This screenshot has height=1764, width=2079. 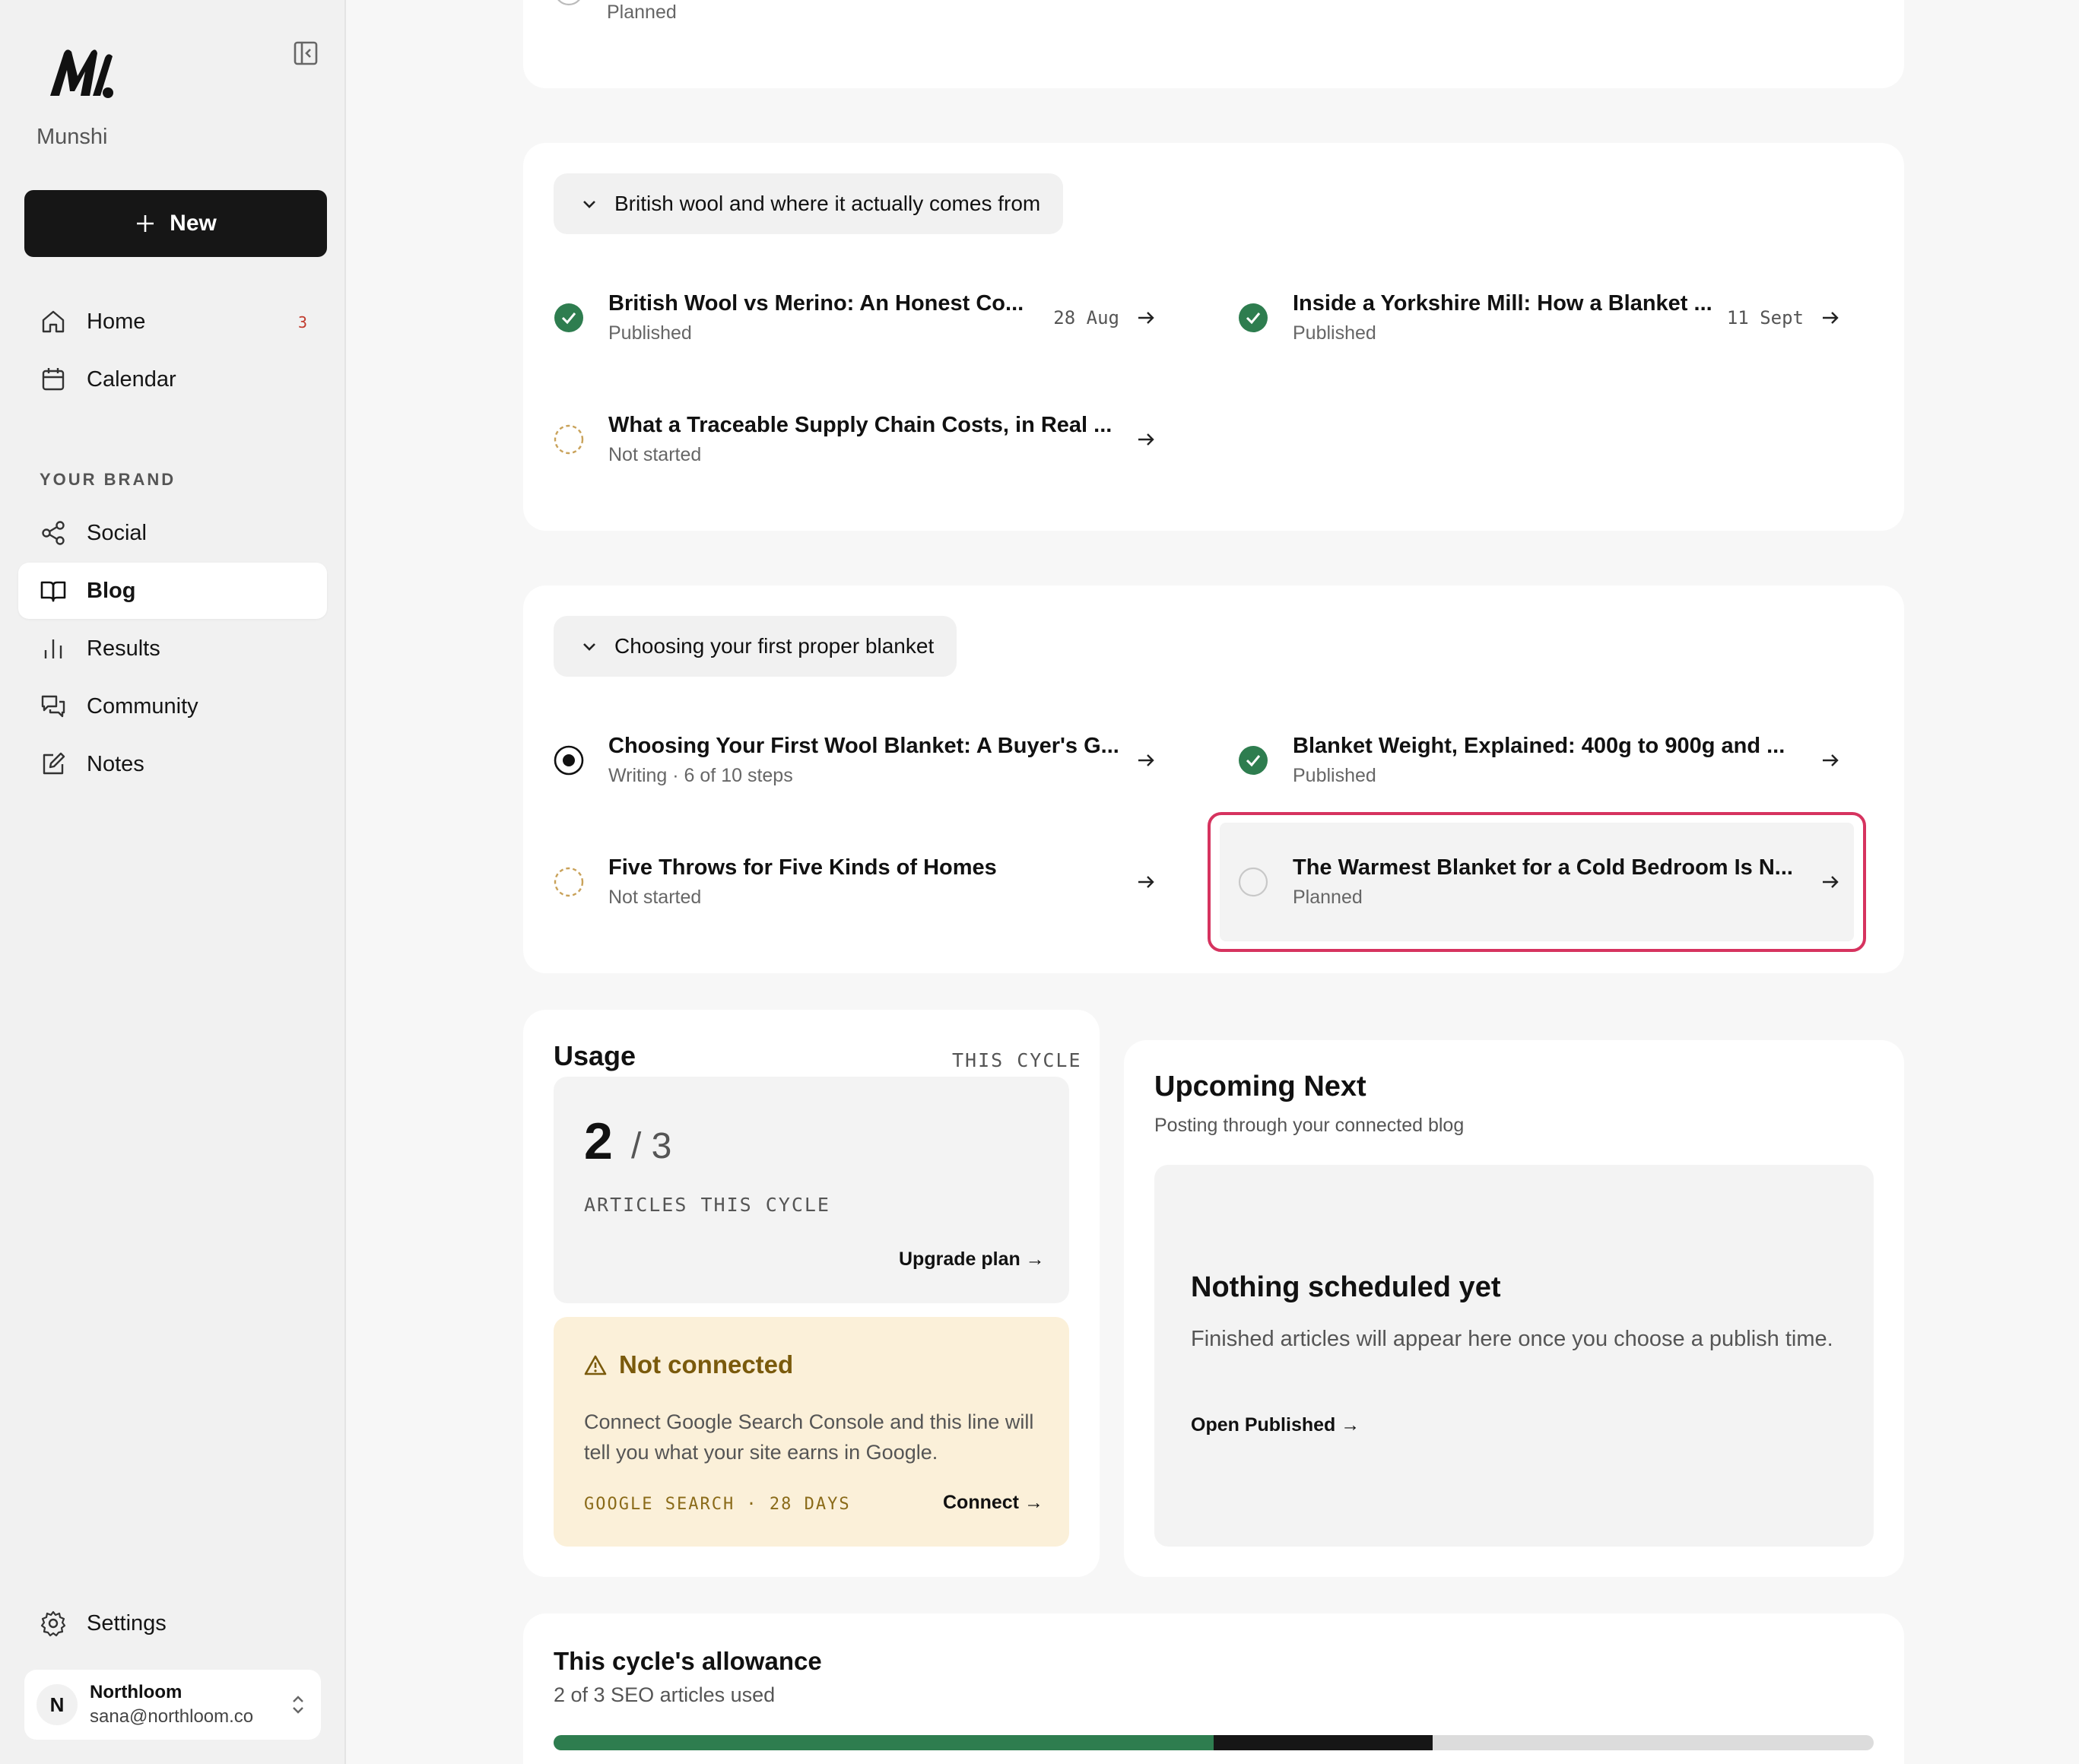 What do you see at coordinates (1309, 1126) in the screenshot?
I see `upcoming-subtitle: Posting through your connected blog` at bounding box center [1309, 1126].